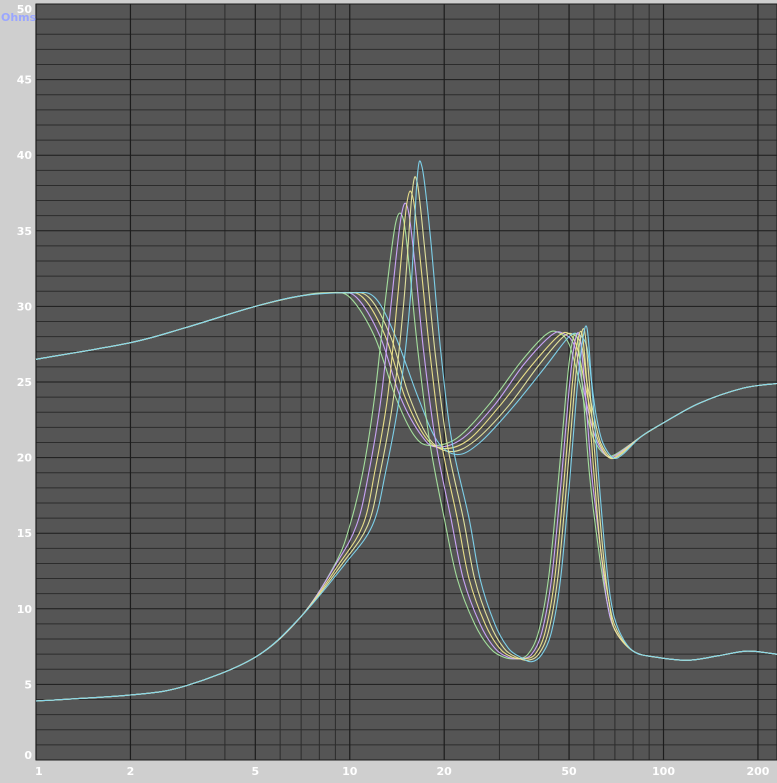 The width and height of the screenshot is (777, 783). Describe the element at coordinates (19, 17) in the screenshot. I see `y-axis-label: Ohms` at that location.